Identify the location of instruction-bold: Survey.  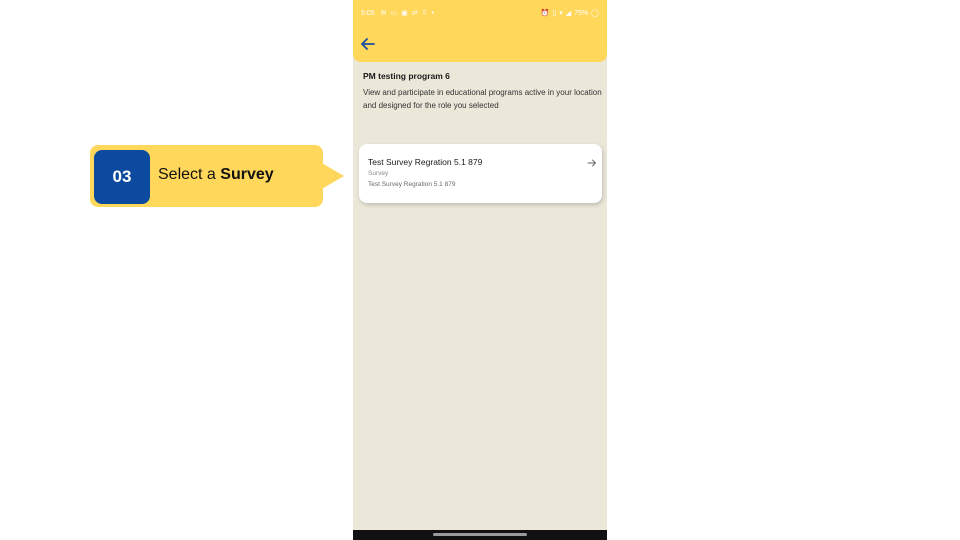
(247, 174).